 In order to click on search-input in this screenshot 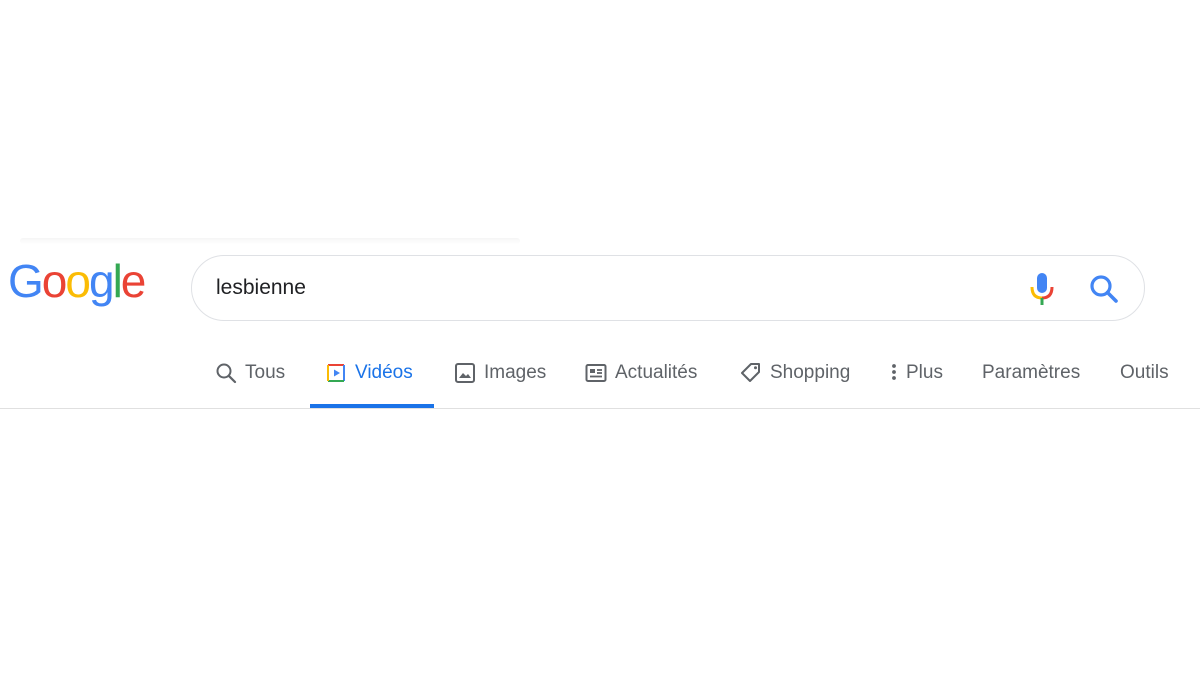, I will do `click(606, 288)`.